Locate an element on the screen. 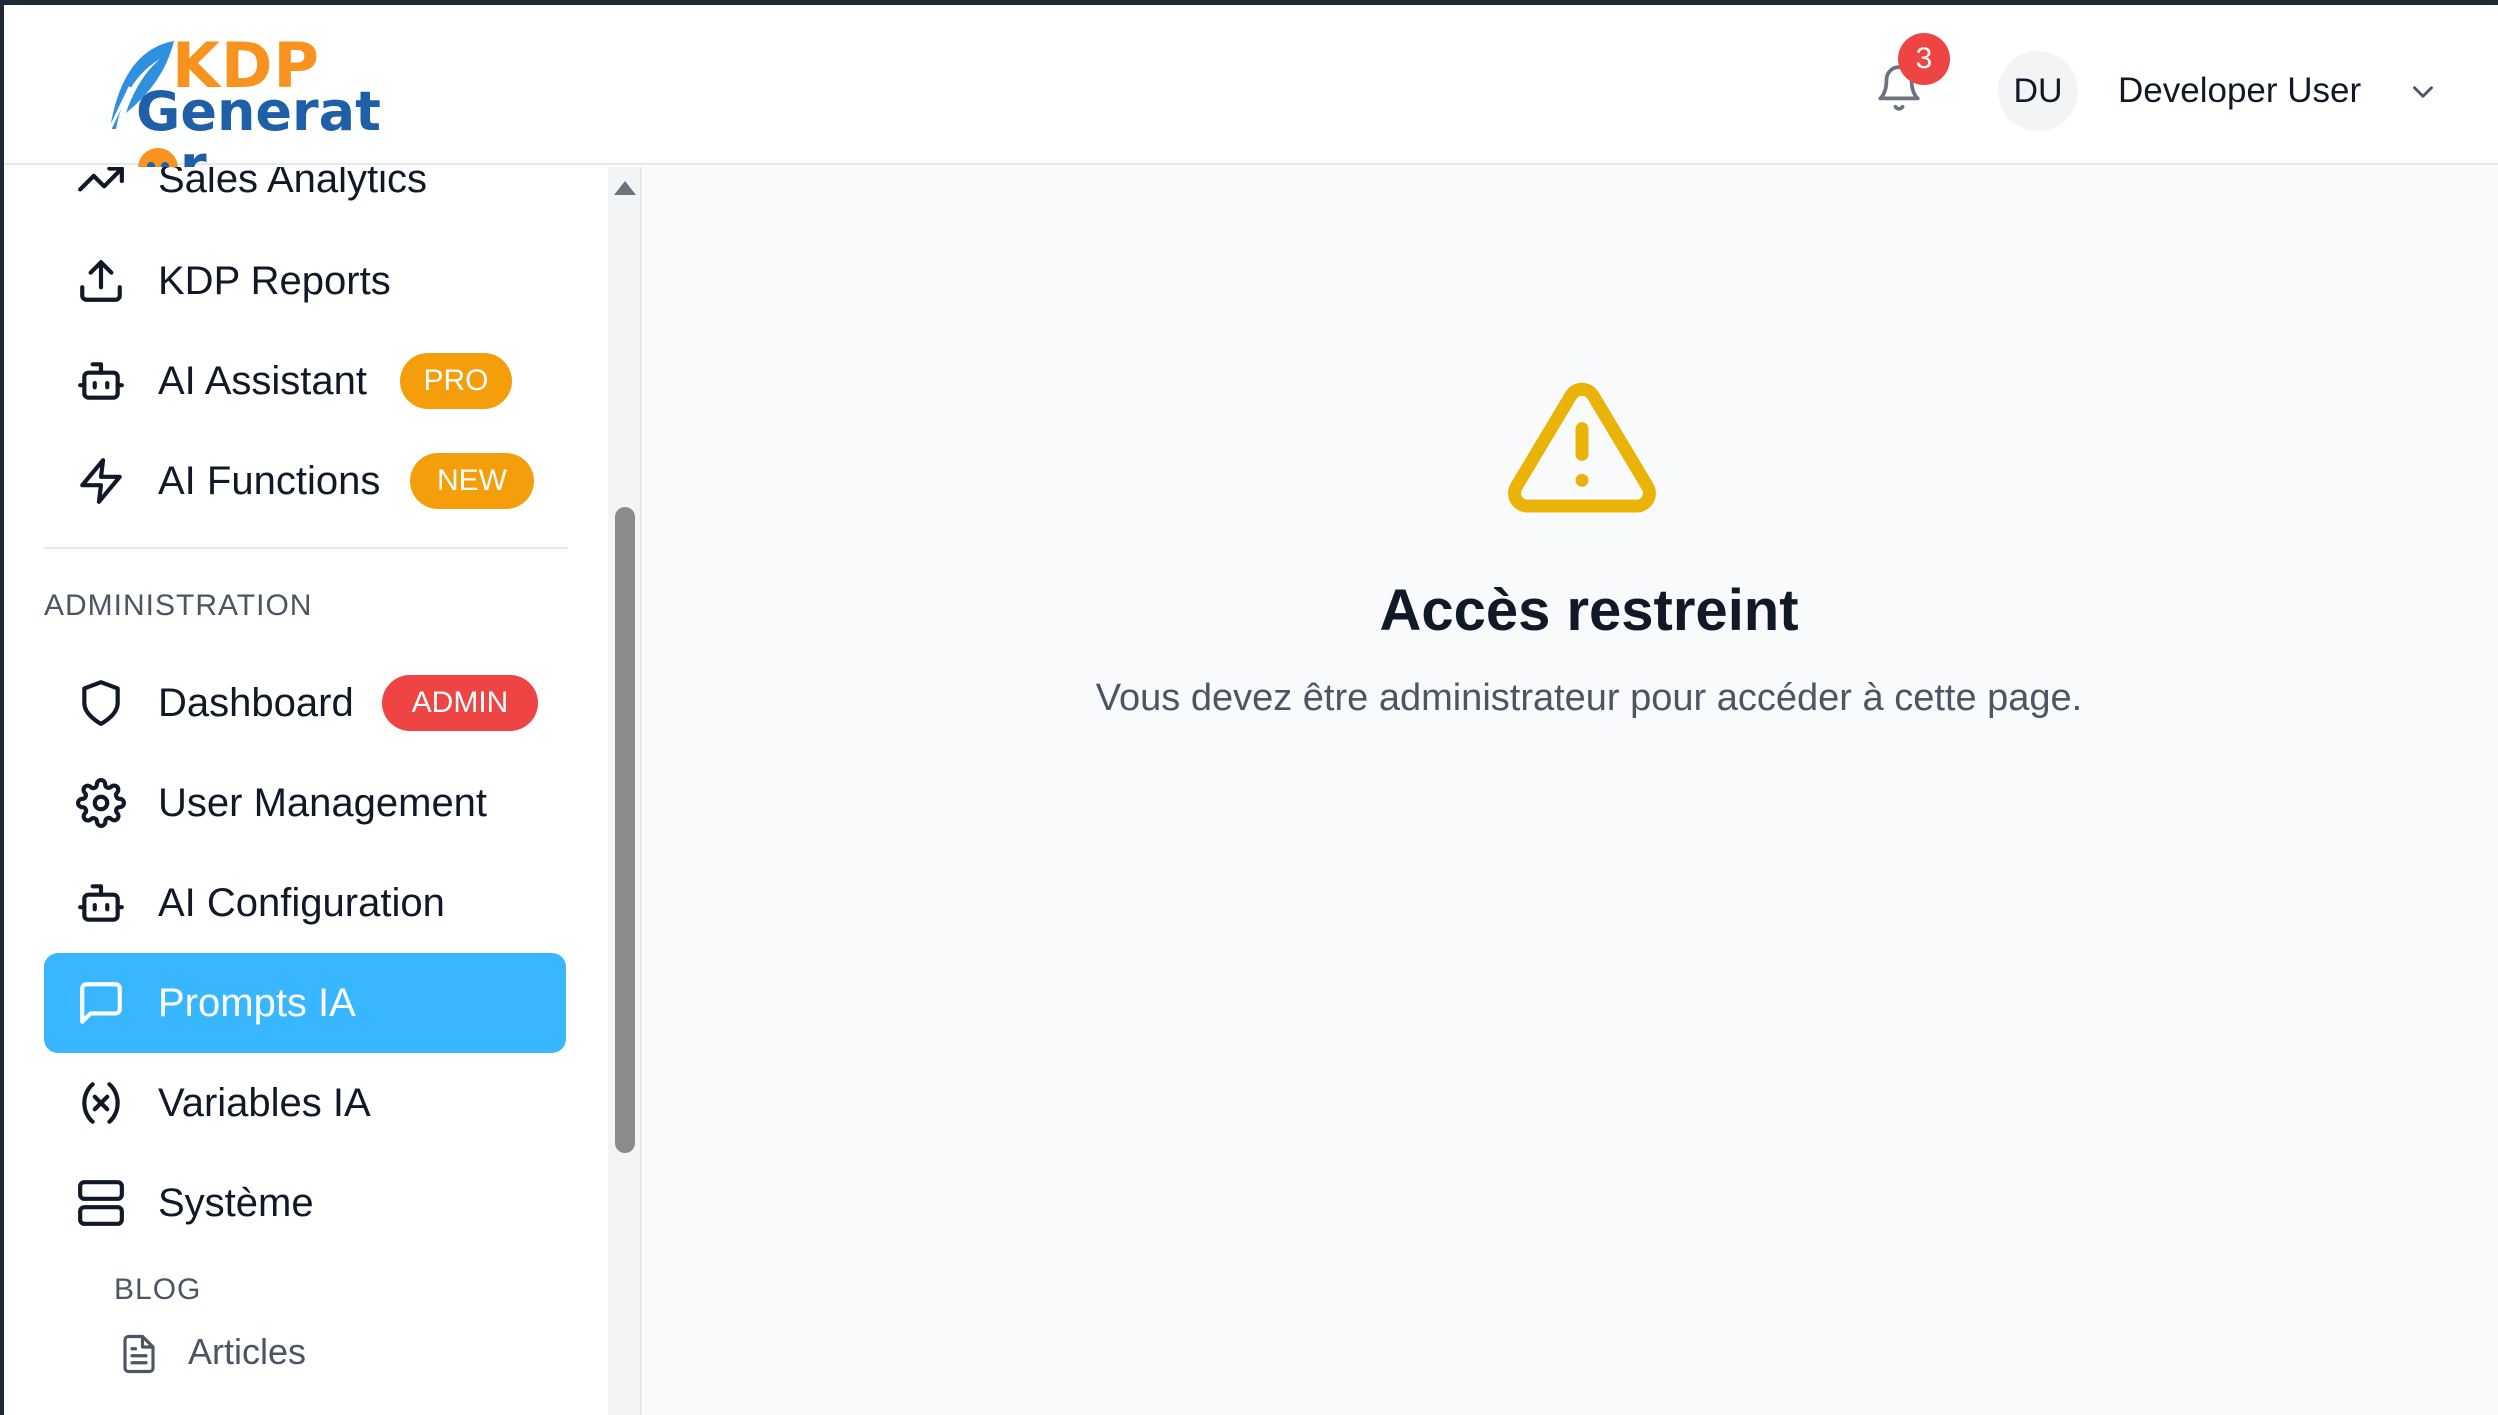  sidebar-item-ai-configuration: AI Configuration is located at coordinates (305, 903).